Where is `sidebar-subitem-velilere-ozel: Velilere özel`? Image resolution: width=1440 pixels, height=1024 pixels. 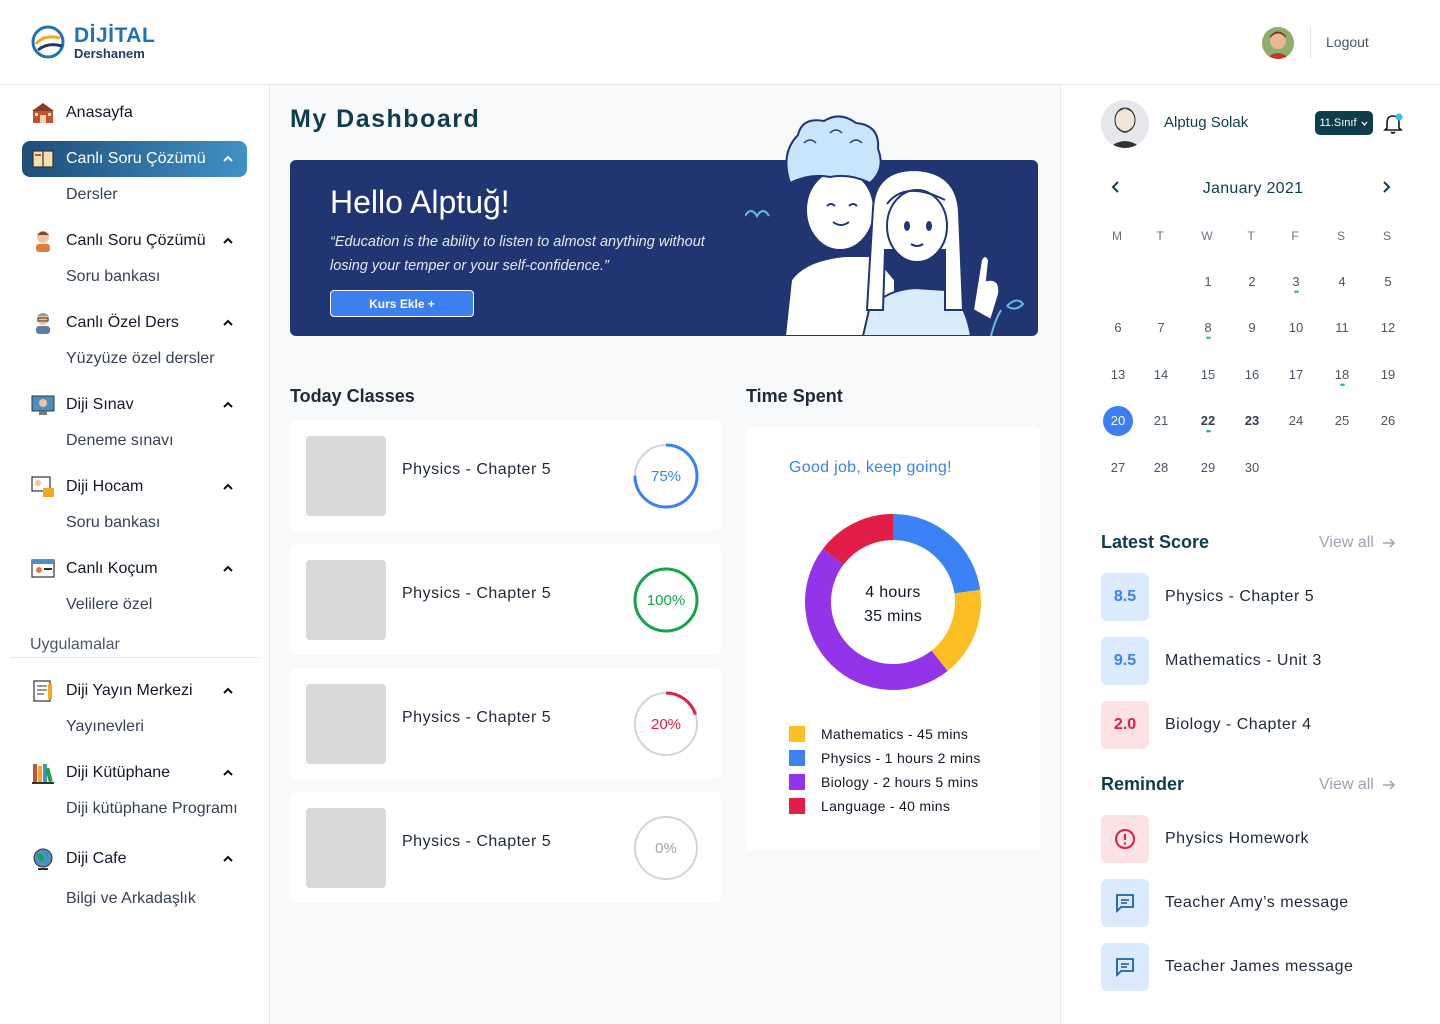
sidebar-subitem-velilere-ozel: Velilere özel is located at coordinates (109, 605).